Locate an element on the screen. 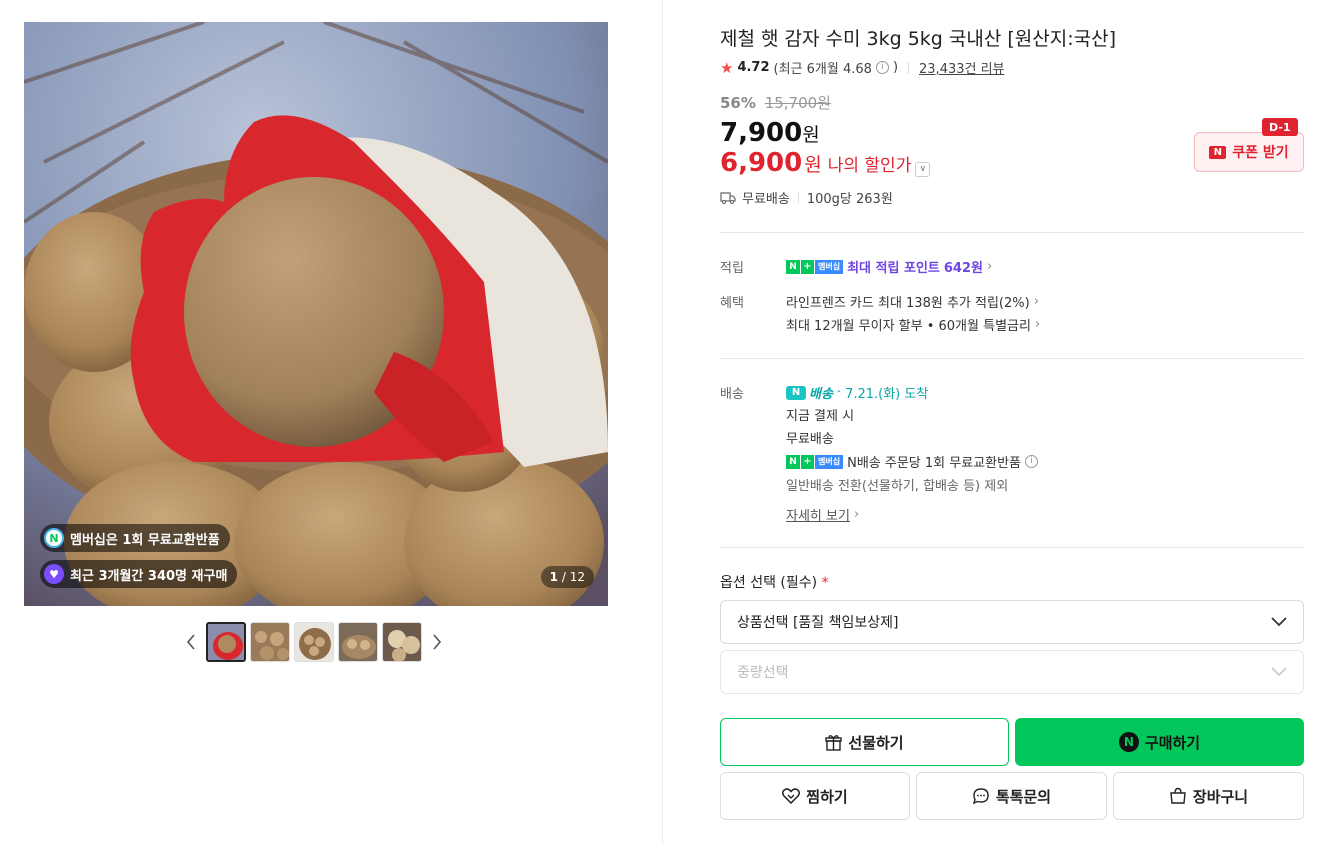 This screenshot has height=844, width=1327. points-label: 적립 is located at coordinates (732, 268).